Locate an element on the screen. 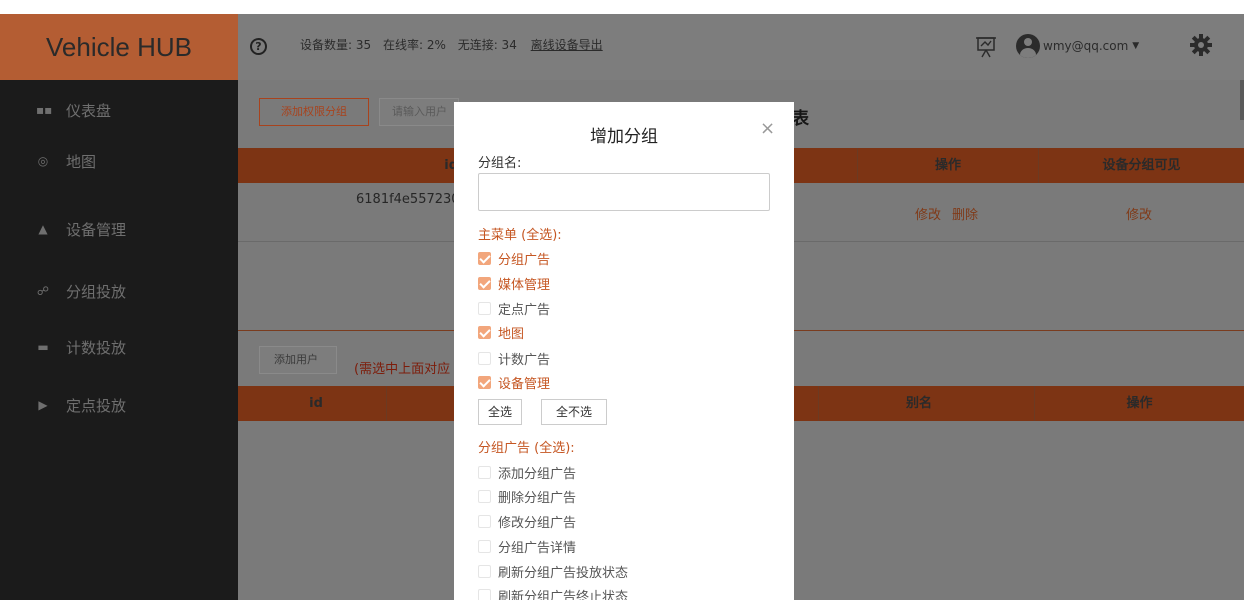  permission-add-group-ad: 添加分组广告 is located at coordinates (527, 472).